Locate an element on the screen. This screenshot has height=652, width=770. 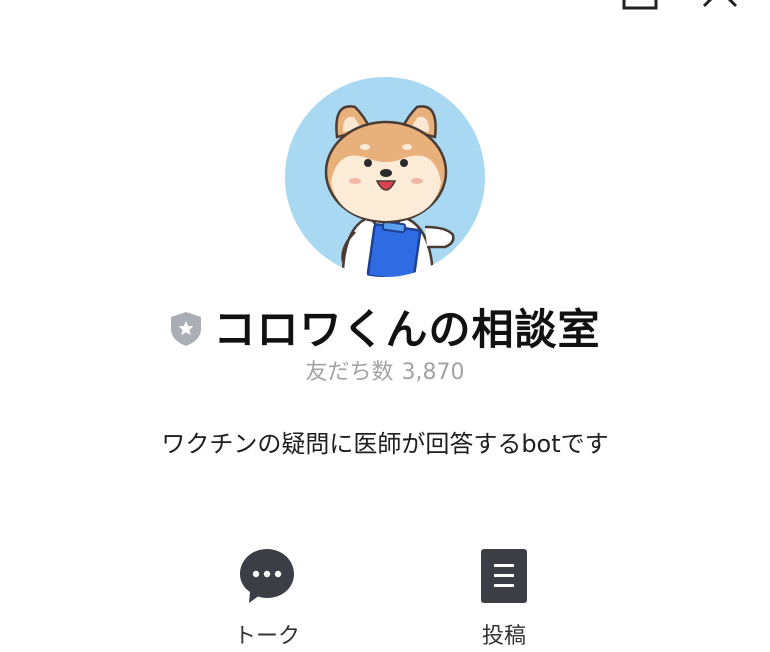
talk-button: トーク is located at coordinates (267, 598).